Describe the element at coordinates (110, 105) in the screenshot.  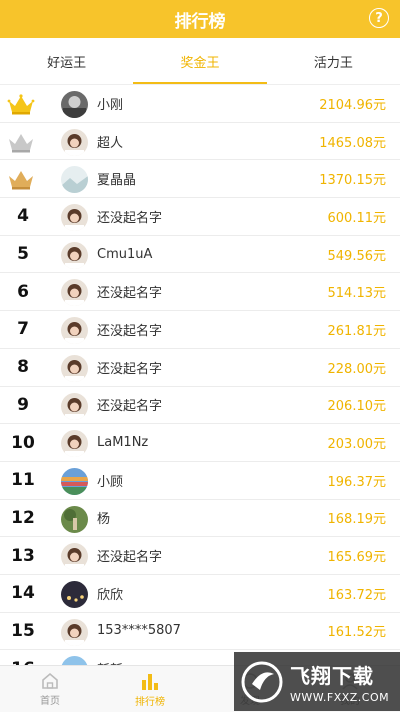
I see `user-name: 小刚` at that location.